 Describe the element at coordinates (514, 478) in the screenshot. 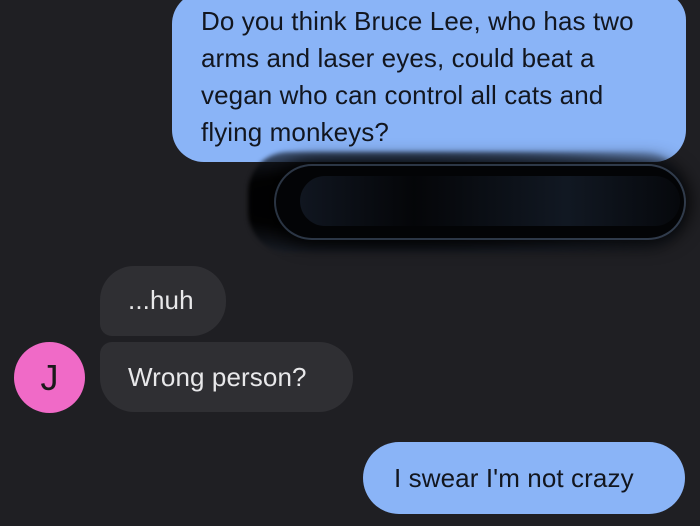

I see `message-text: I swear I'm not crazy` at that location.